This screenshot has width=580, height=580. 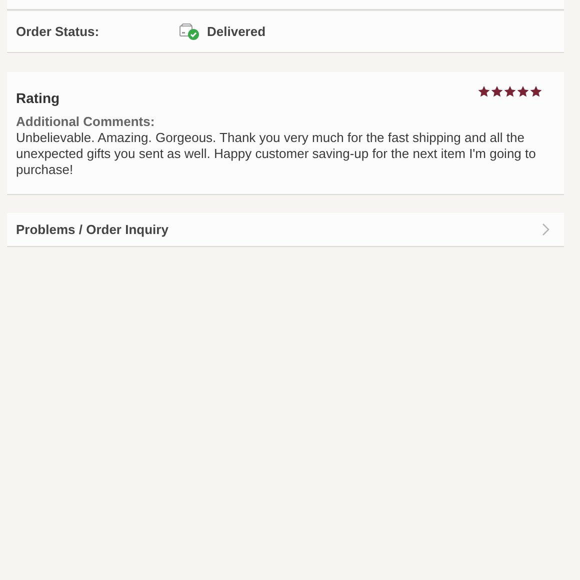 I want to click on comments-text: Unbelievable. Amazing. Gorgeous. Thank you very much for the fast shipping and all the unexpected gifts you sent as well. Happy customer saving-up for the next item I'm going to purchase!, so click(x=276, y=154).